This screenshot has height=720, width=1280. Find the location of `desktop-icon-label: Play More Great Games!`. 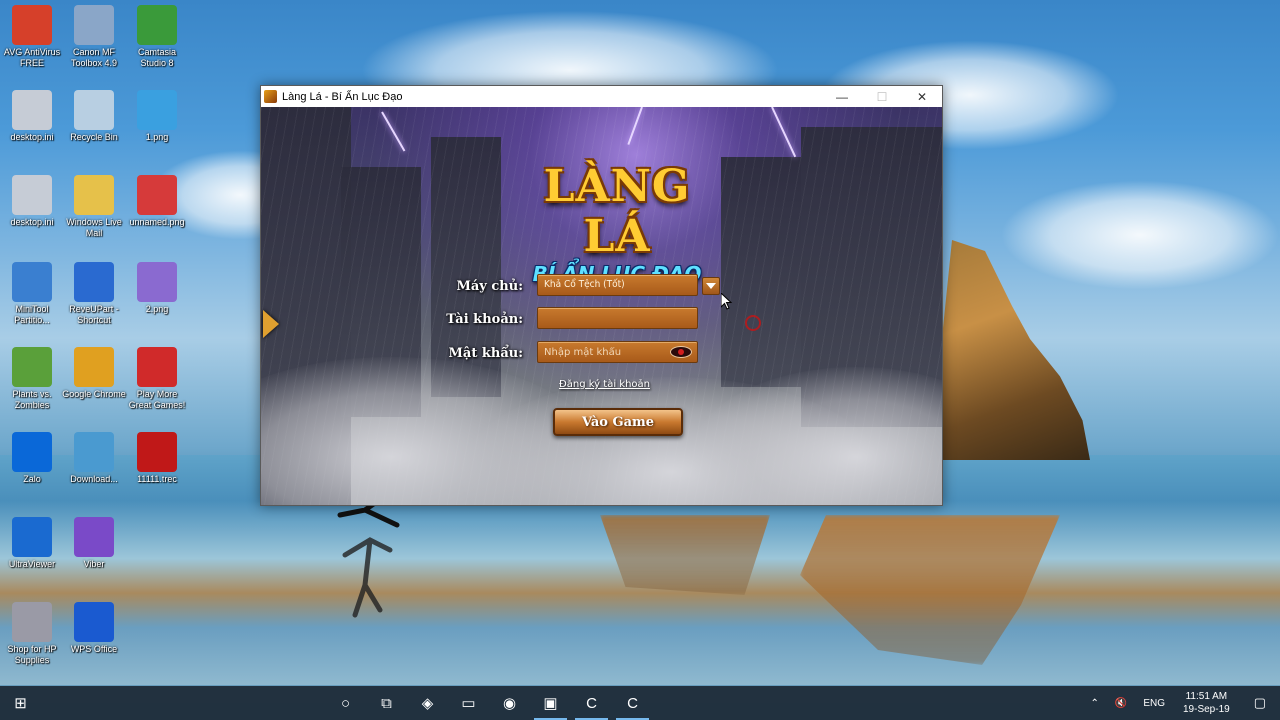

desktop-icon-label: Play More Great Games! is located at coordinates (157, 399).